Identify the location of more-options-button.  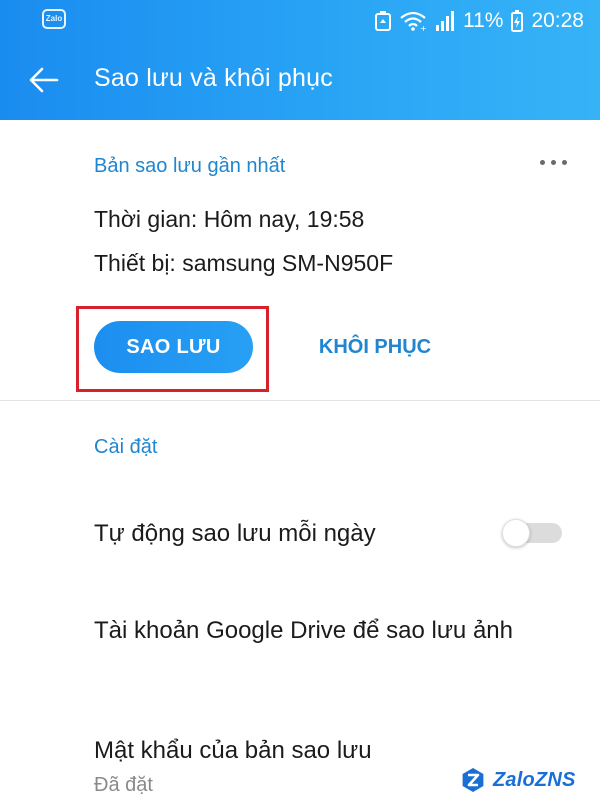
(553, 162).